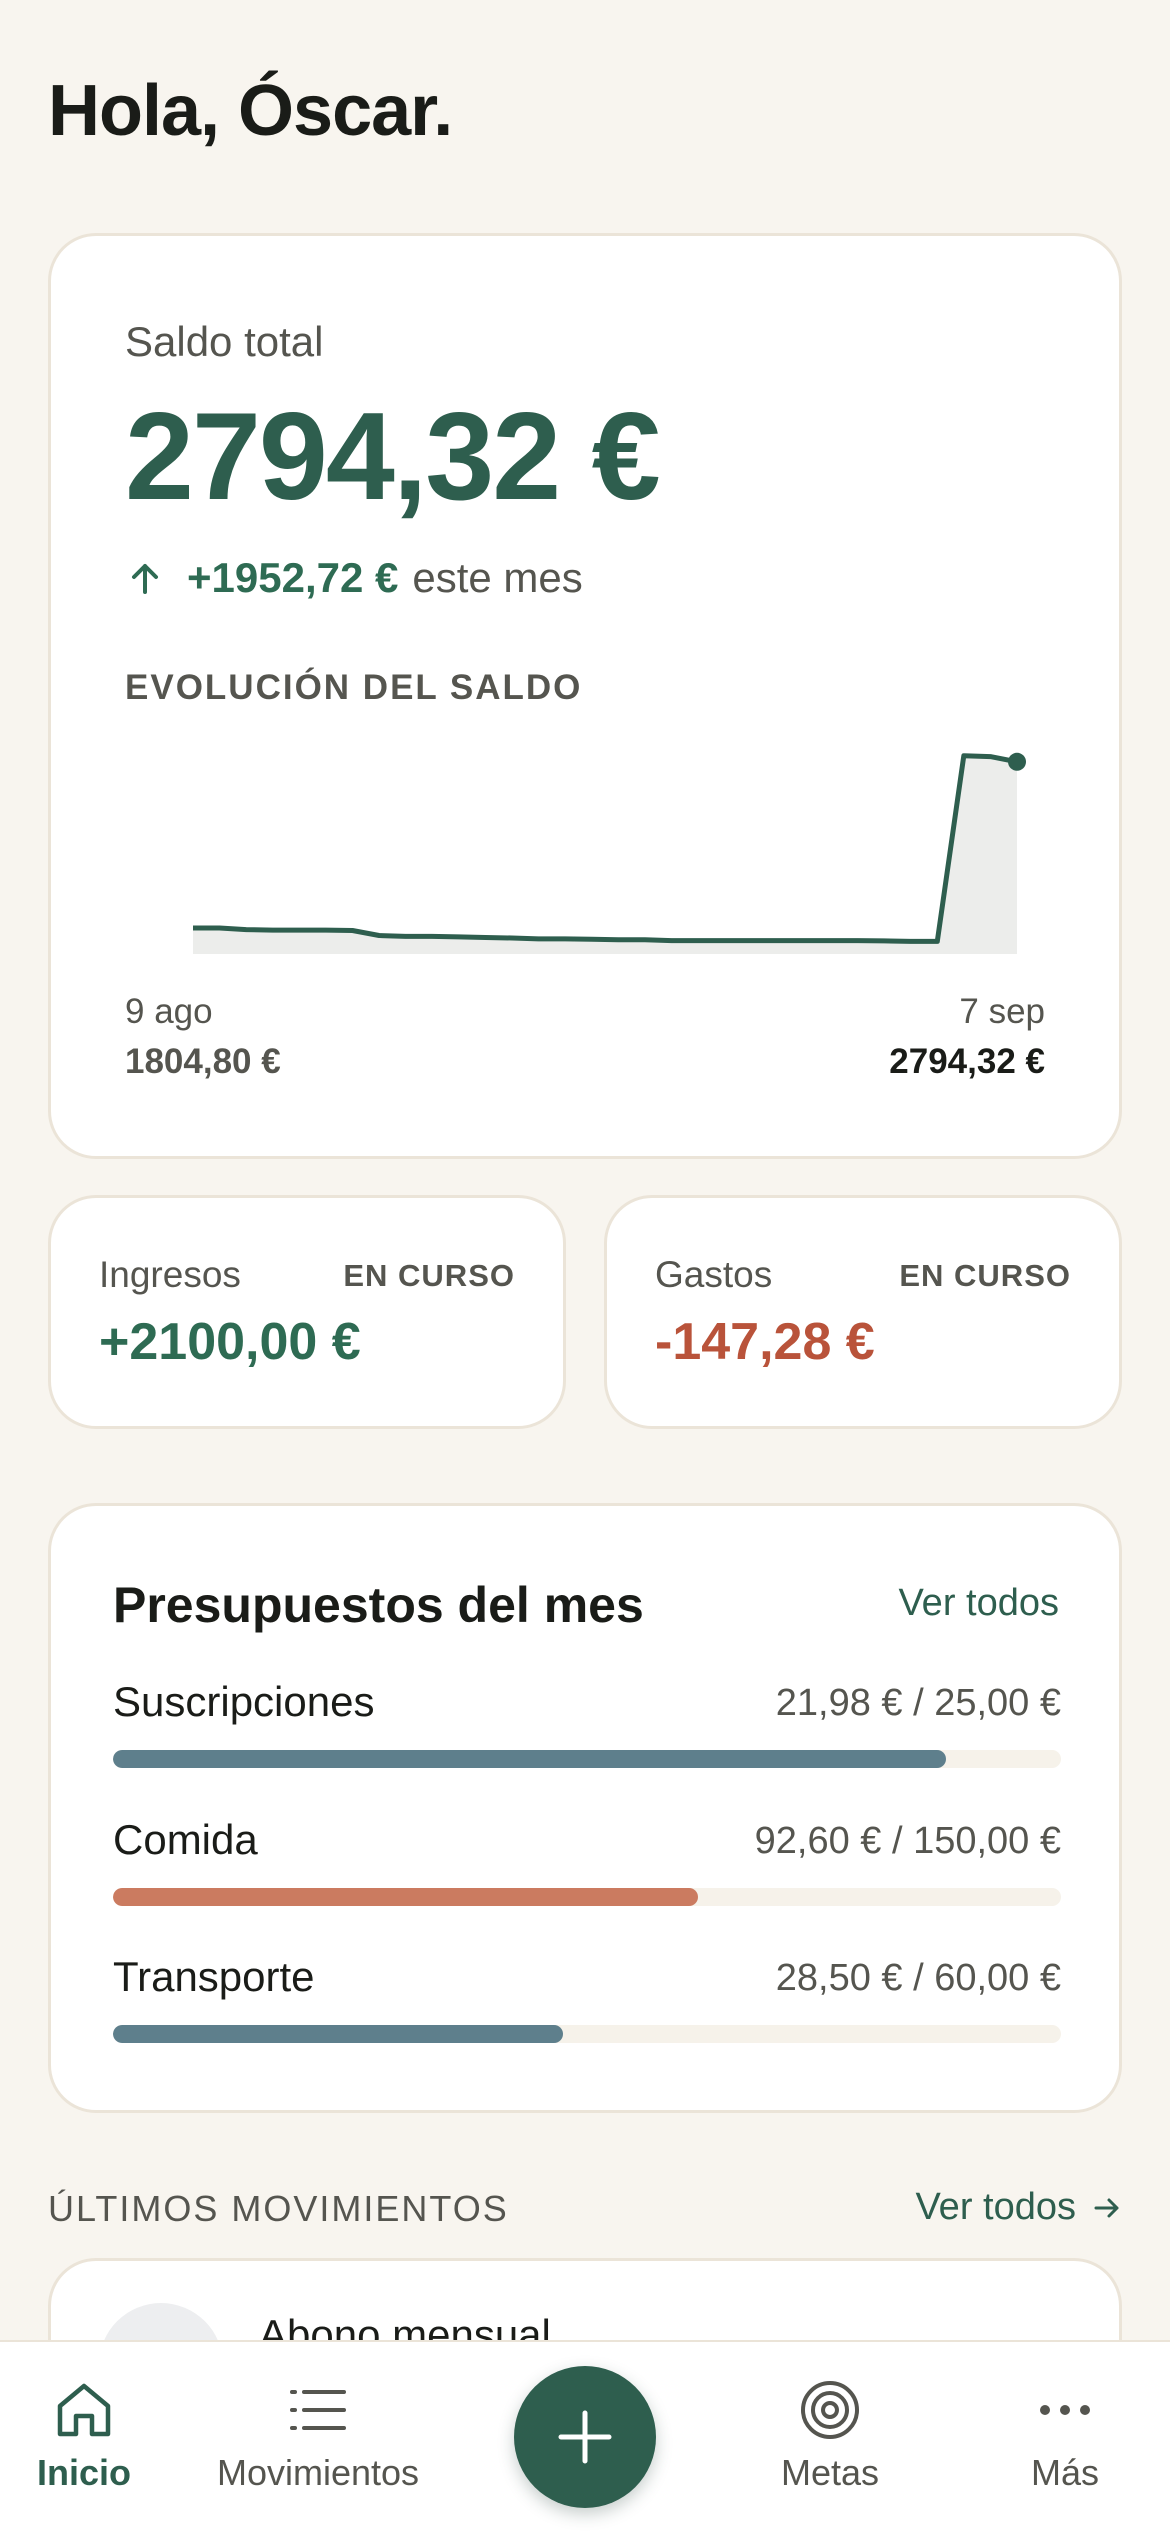 Image resolution: width=1170 pixels, height=2532 pixels. I want to click on balance-chart, so click(609, 853).